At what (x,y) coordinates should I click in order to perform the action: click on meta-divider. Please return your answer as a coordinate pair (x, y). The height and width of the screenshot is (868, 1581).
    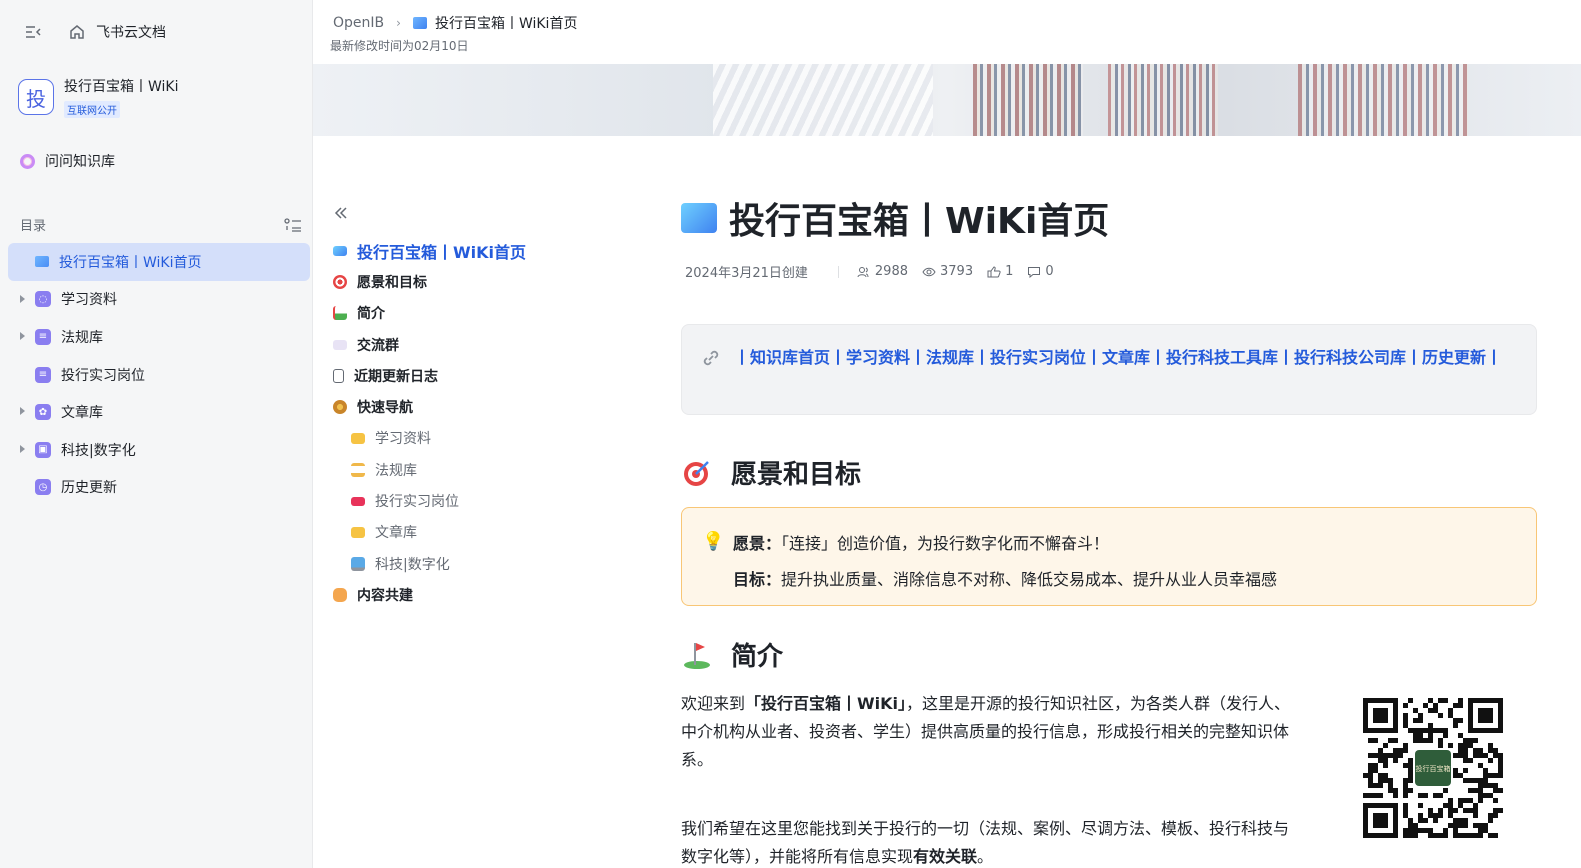
    Looking at the image, I should click on (838, 271).